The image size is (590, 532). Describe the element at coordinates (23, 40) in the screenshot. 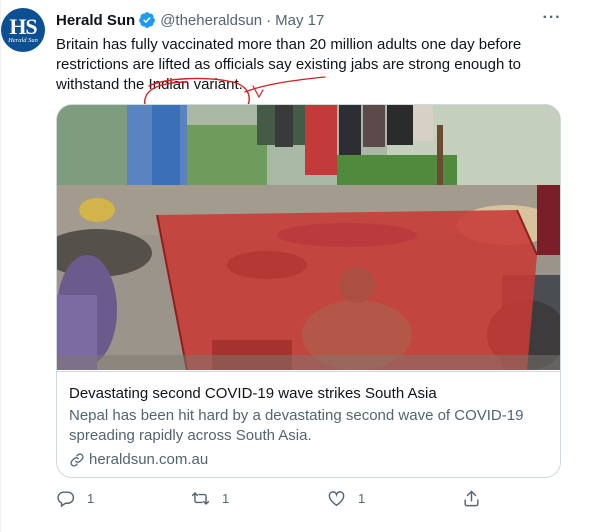

I see `avatar-subtitle: Herald Sun` at that location.